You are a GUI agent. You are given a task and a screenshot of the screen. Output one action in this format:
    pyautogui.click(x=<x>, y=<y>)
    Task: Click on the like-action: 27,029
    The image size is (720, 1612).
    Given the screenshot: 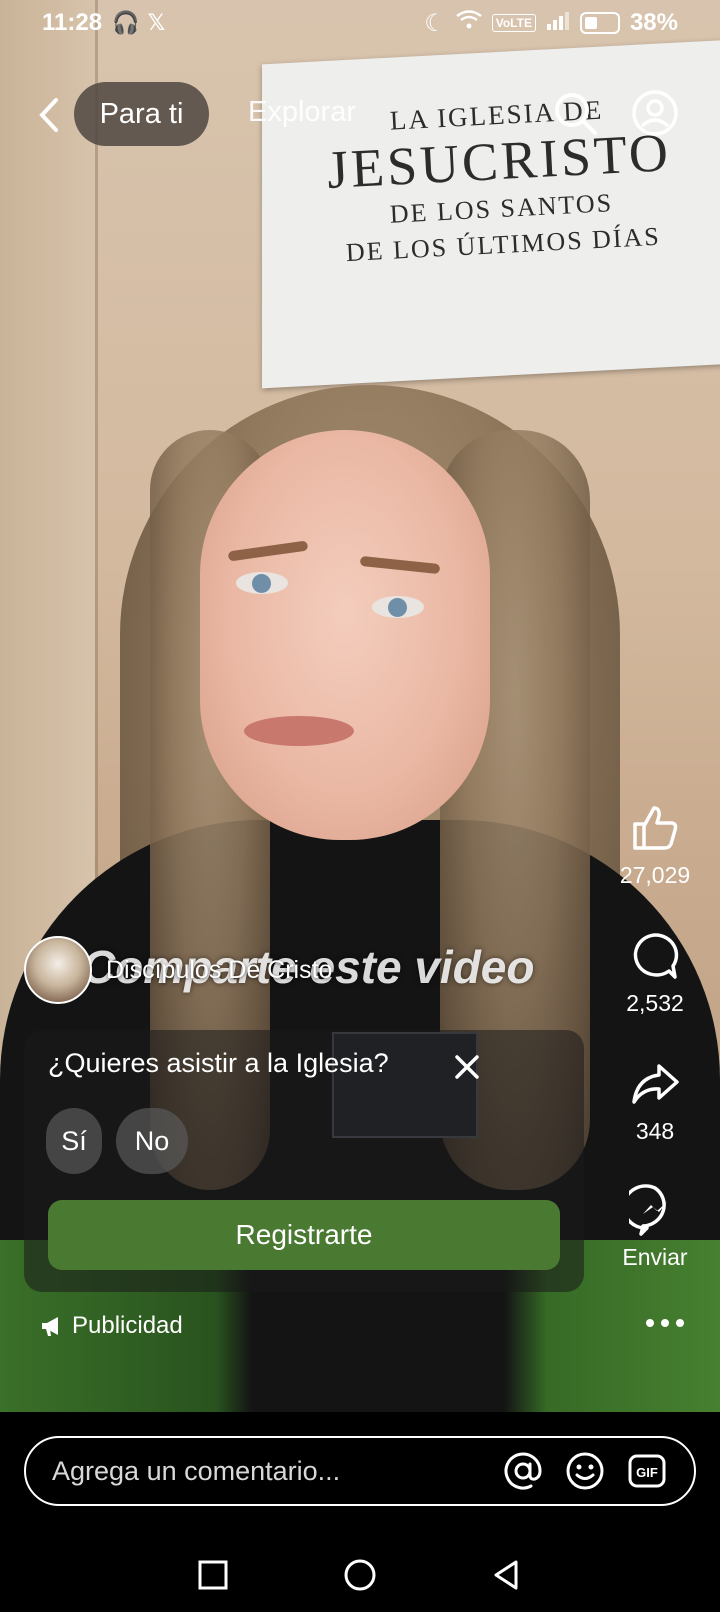 What is the action you would take?
    pyautogui.click(x=655, y=845)
    